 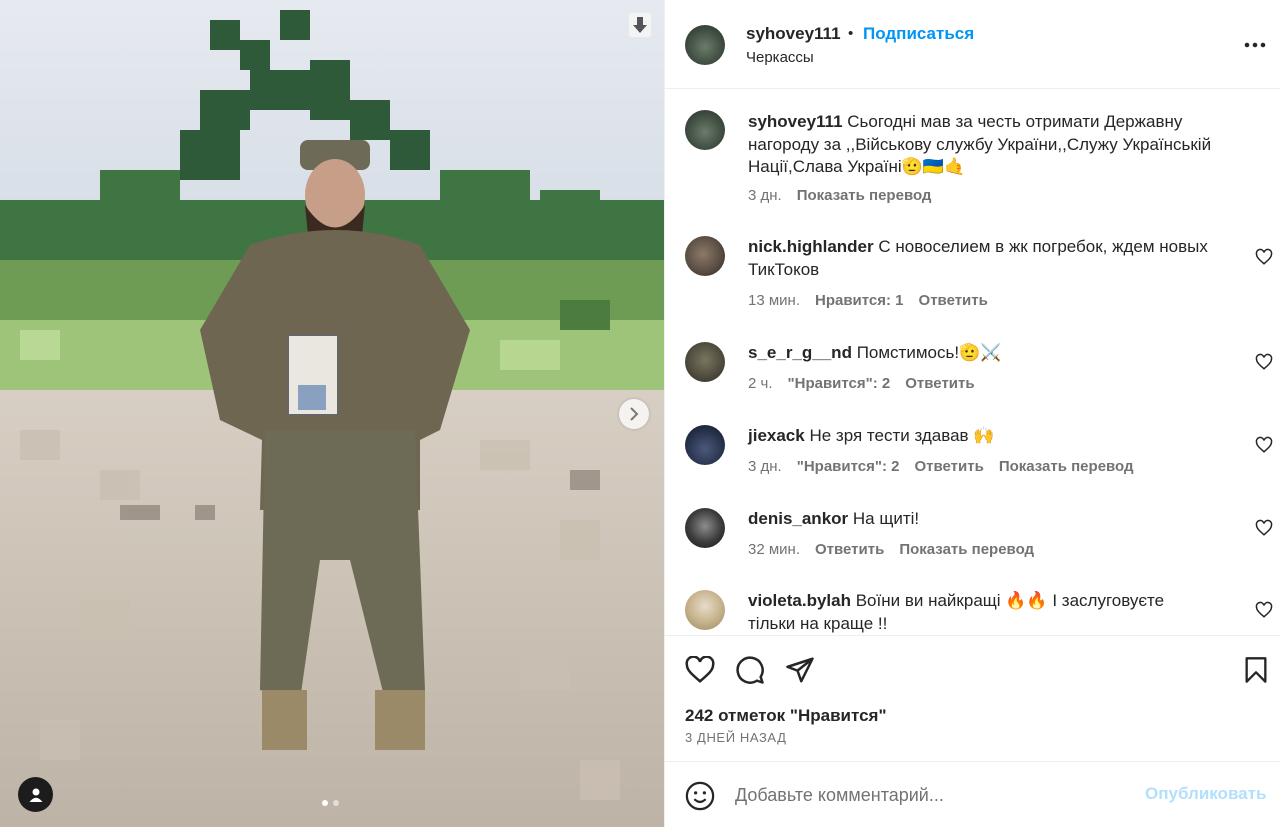 I want to click on share-button, so click(x=800, y=670).